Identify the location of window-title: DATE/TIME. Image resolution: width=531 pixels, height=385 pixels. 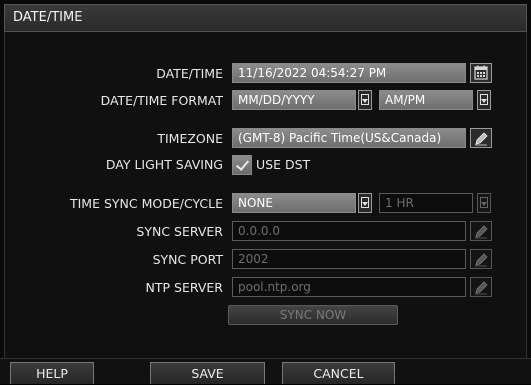
(48, 17).